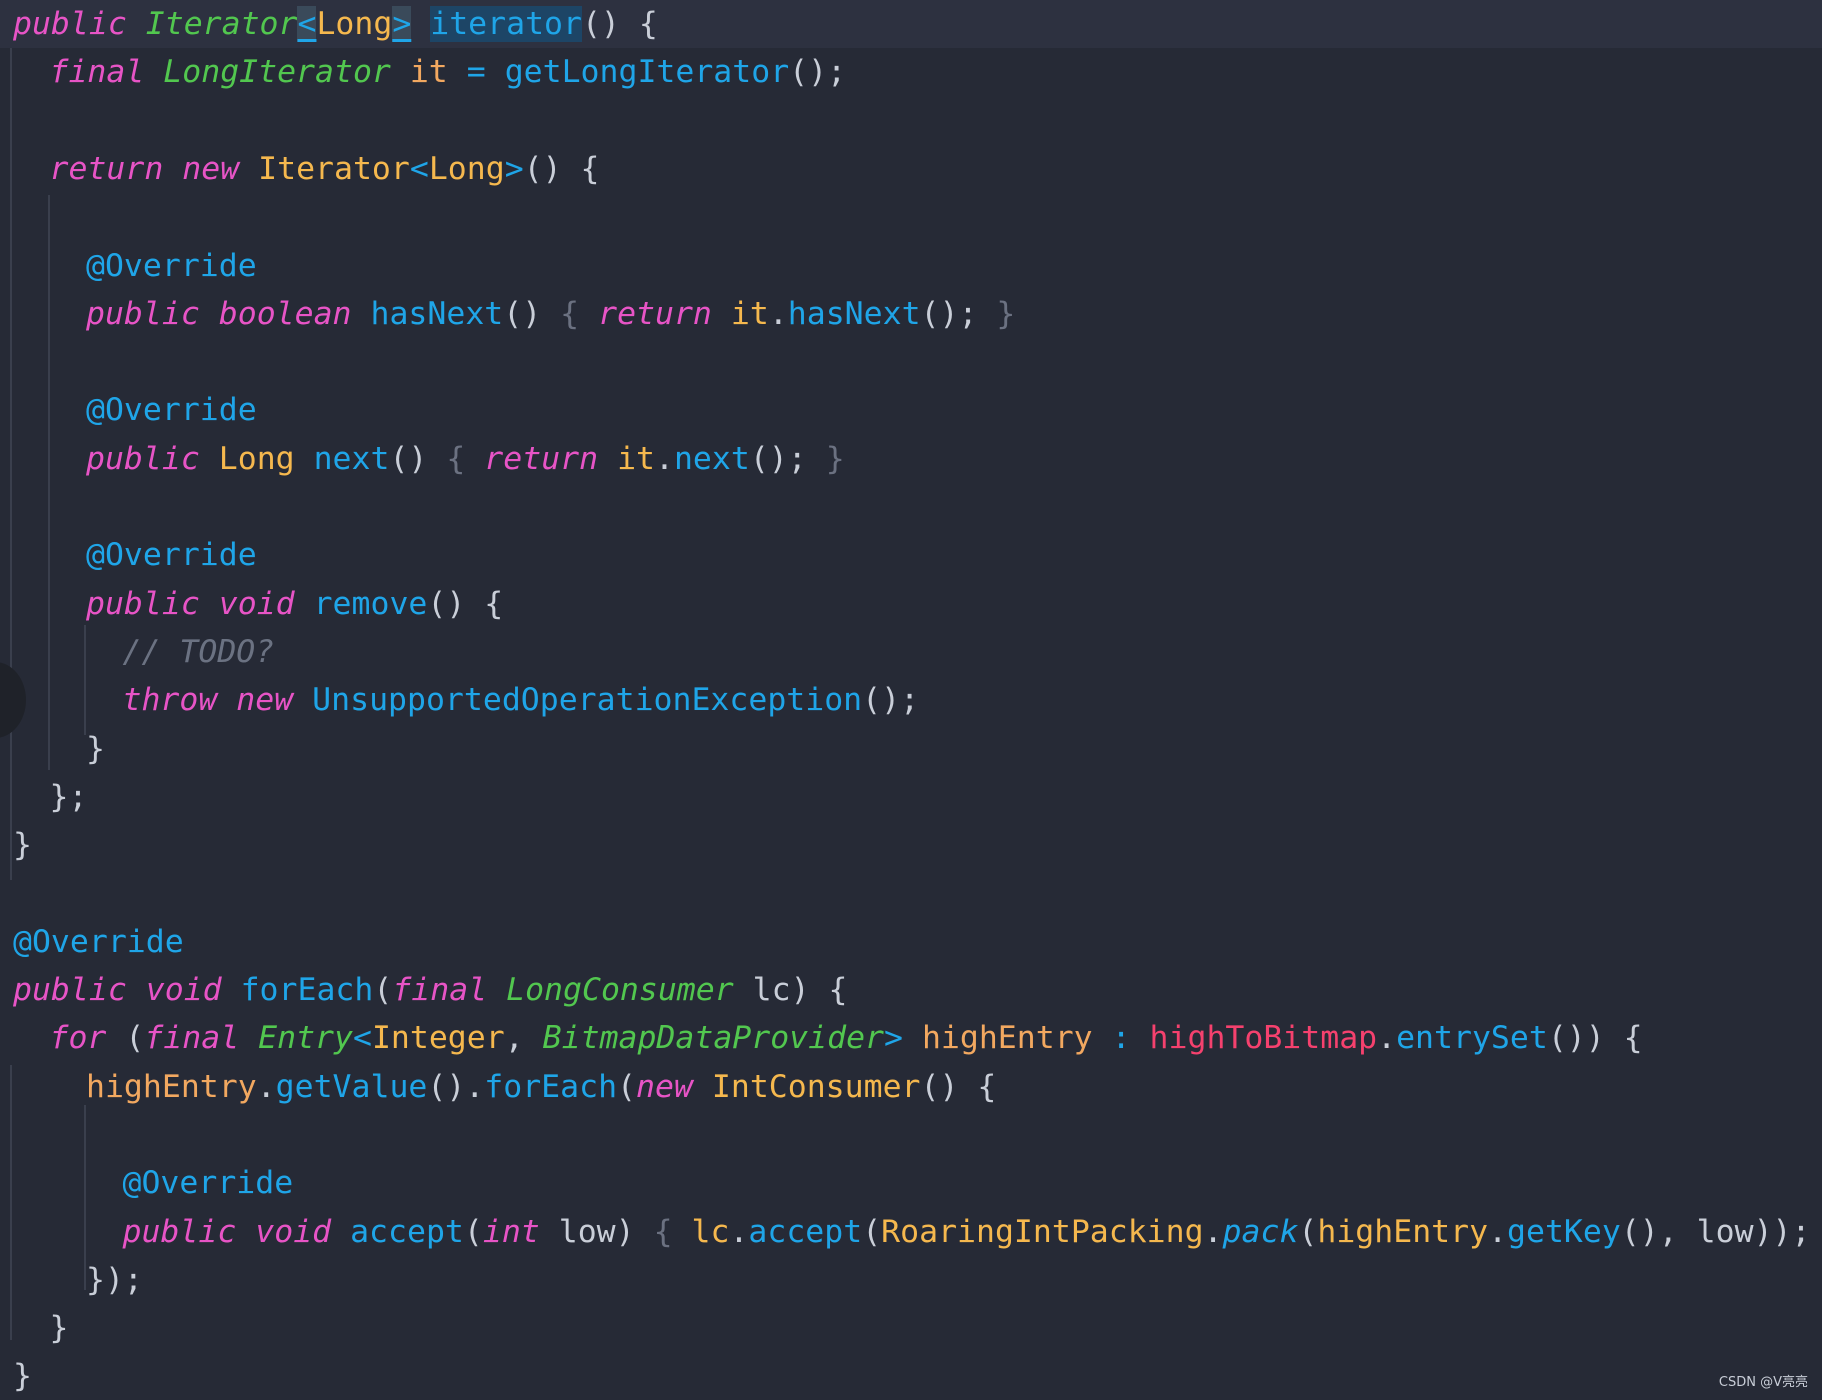  I want to click on code-token: accept, so click(407, 1231).